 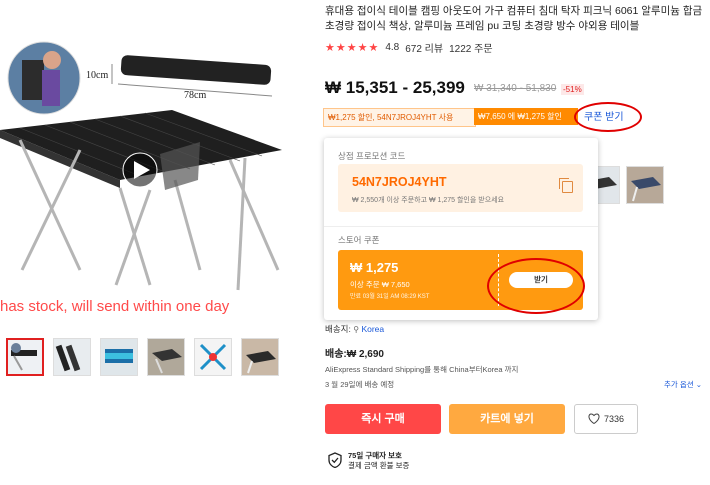 I want to click on ship-to-row: 배송지: ⚲ Korea, so click(x=354, y=329).